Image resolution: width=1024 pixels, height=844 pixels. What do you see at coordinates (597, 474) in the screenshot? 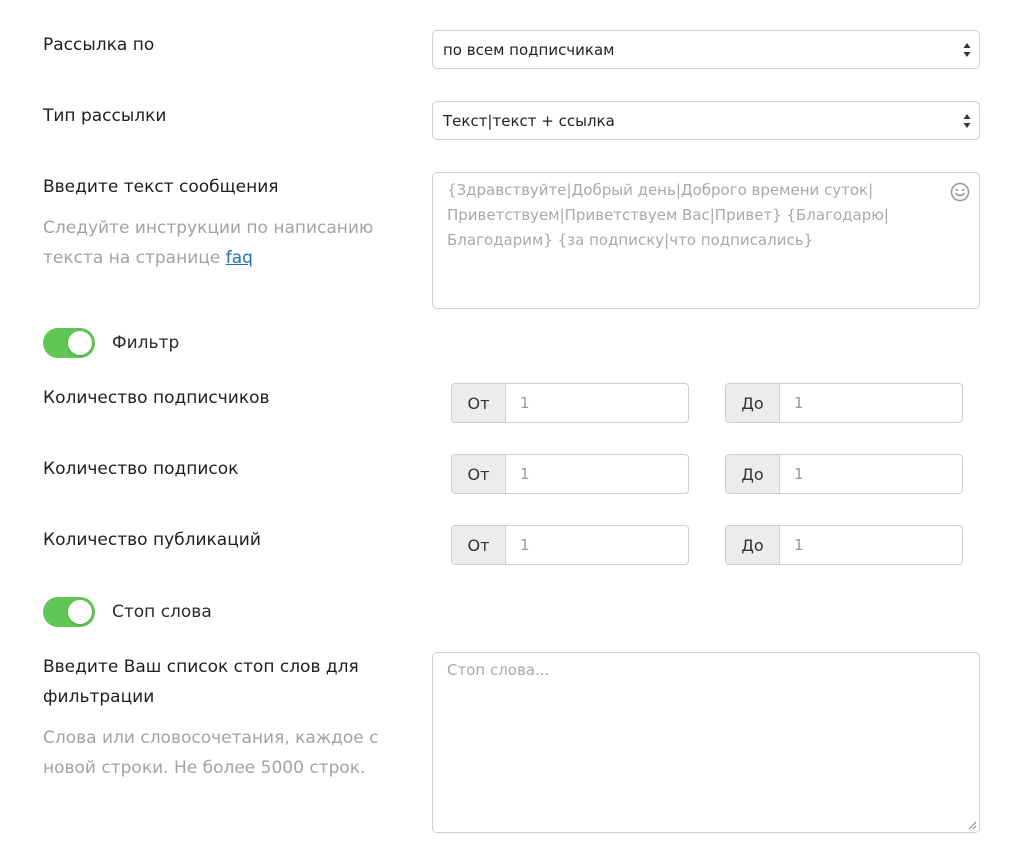
I see `subscriptions-from-input: 1` at bounding box center [597, 474].